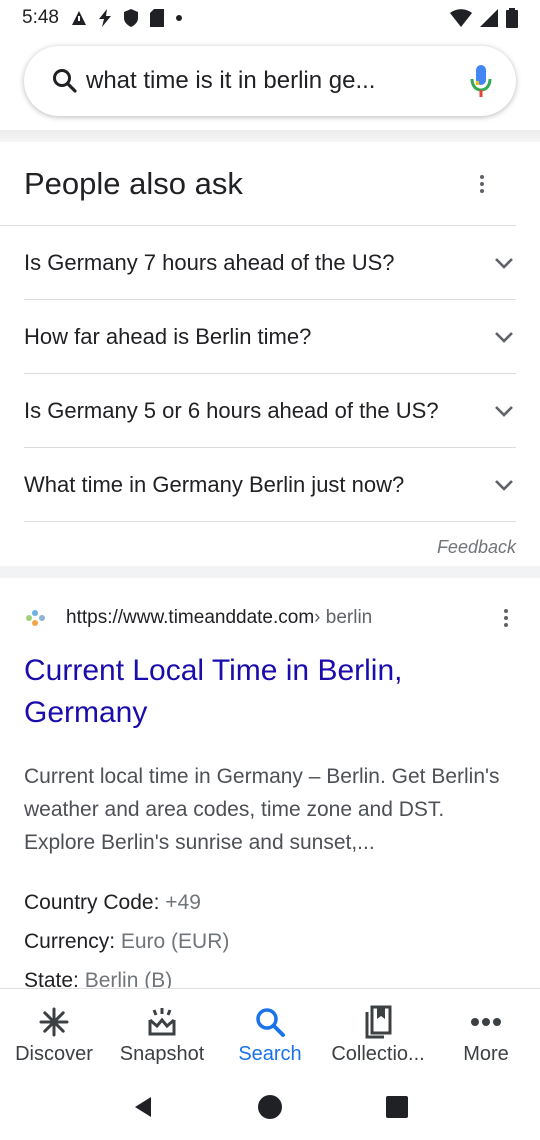 This screenshot has width=540, height=1140. Describe the element at coordinates (512, 18) in the screenshot. I see `battery-icon` at that location.